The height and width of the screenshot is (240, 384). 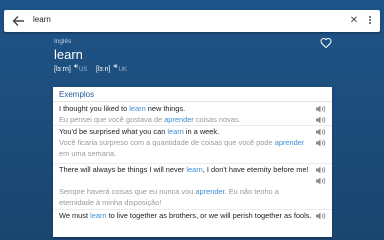 What do you see at coordinates (326, 43) in the screenshot?
I see `favorite-heart-icon` at bounding box center [326, 43].